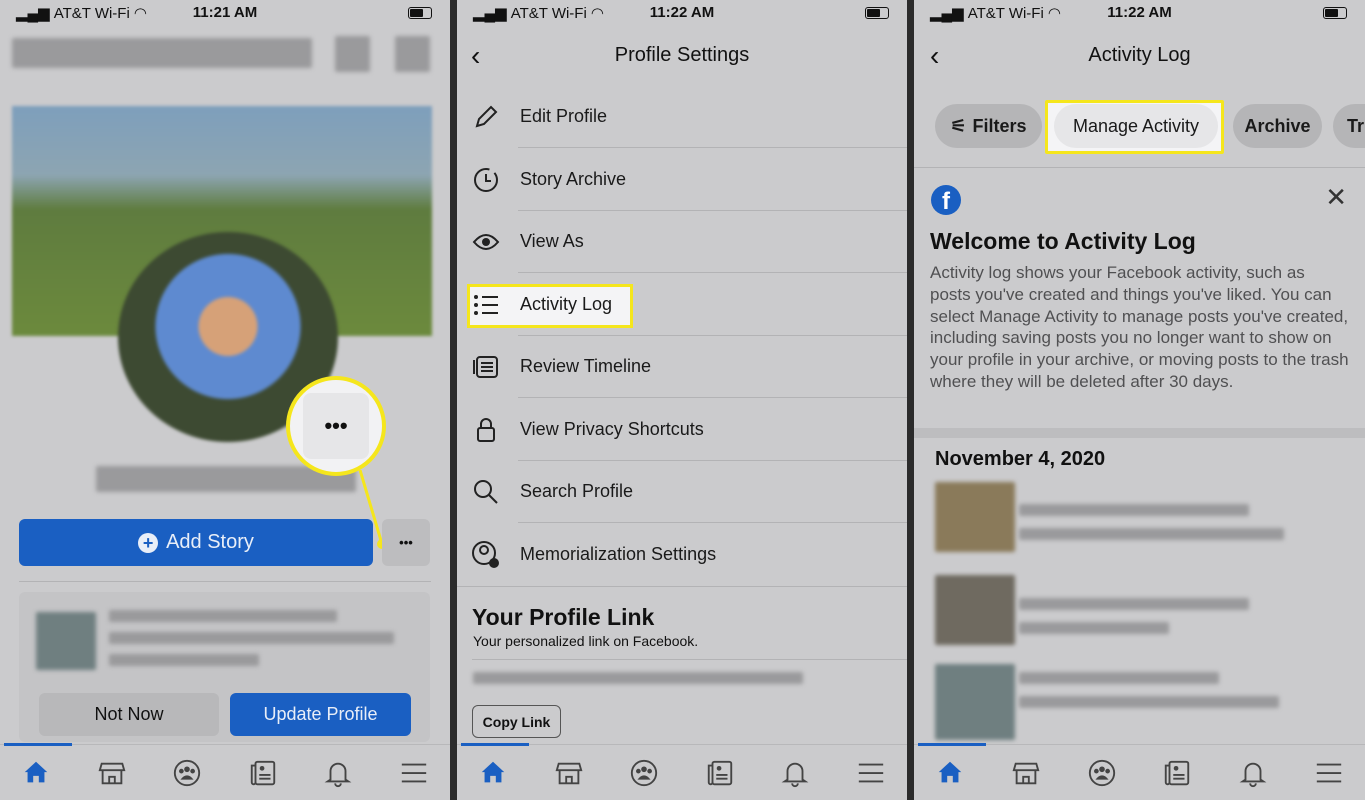 The image size is (1365, 800). What do you see at coordinates (516, 721) in the screenshot?
I see `copy-link-button: Copy Link` at bounding box center [516, 721].